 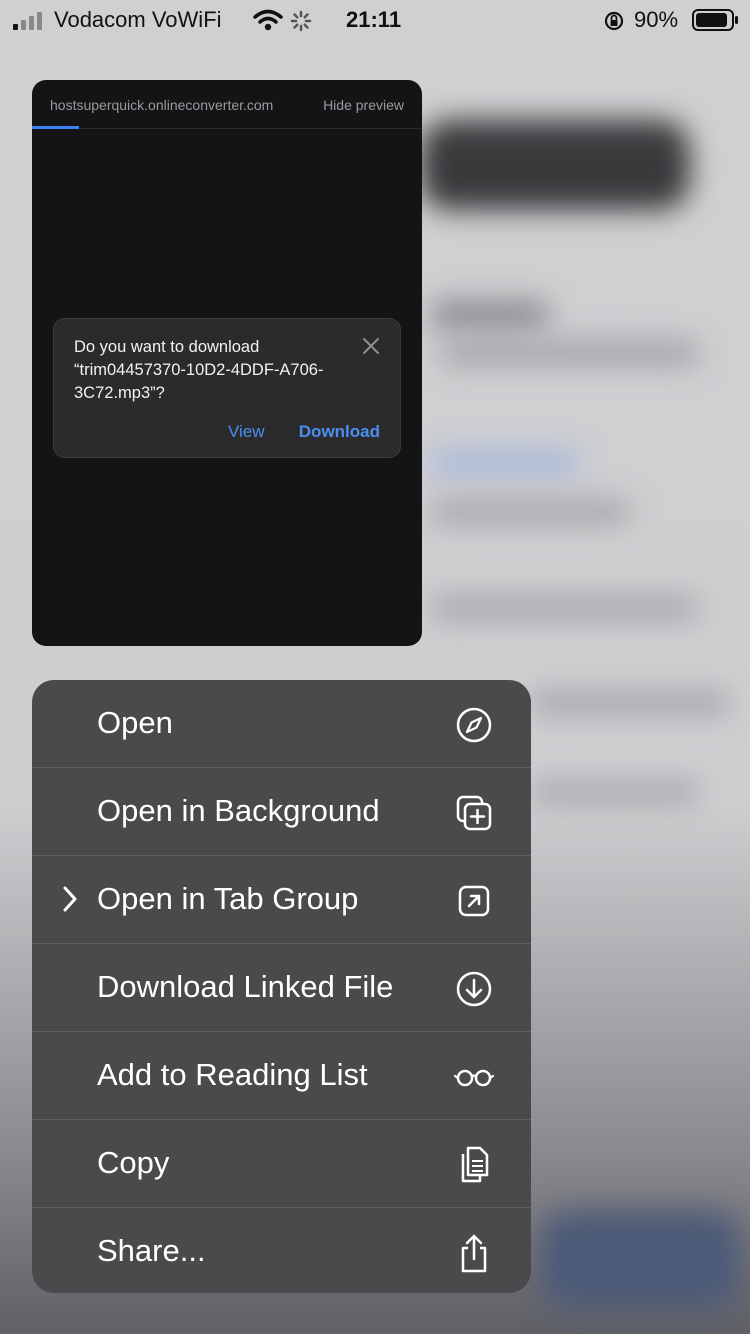 I want to click on wifi-icon, so click(x=268, y=20).